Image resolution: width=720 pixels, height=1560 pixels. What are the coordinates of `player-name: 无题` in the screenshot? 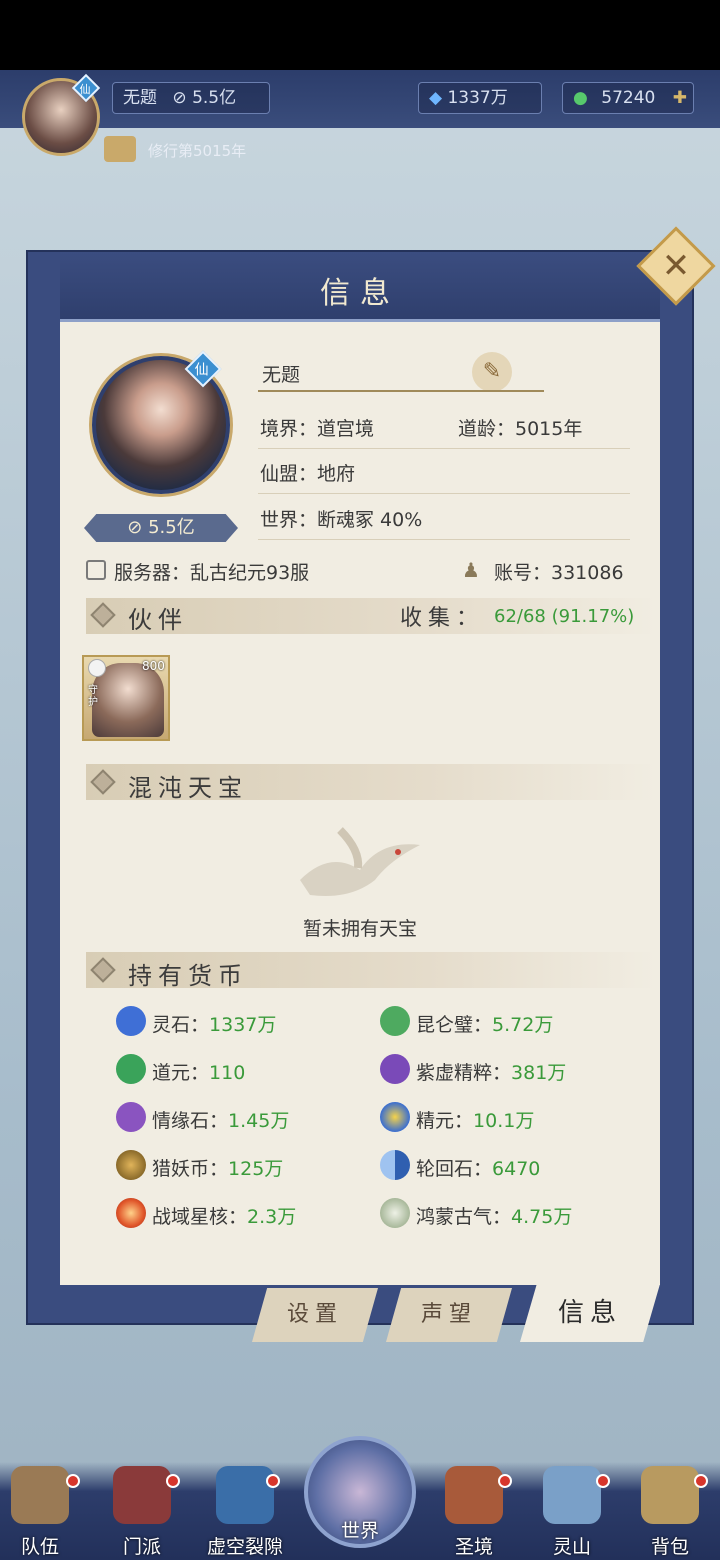 It's located at (140, 98).